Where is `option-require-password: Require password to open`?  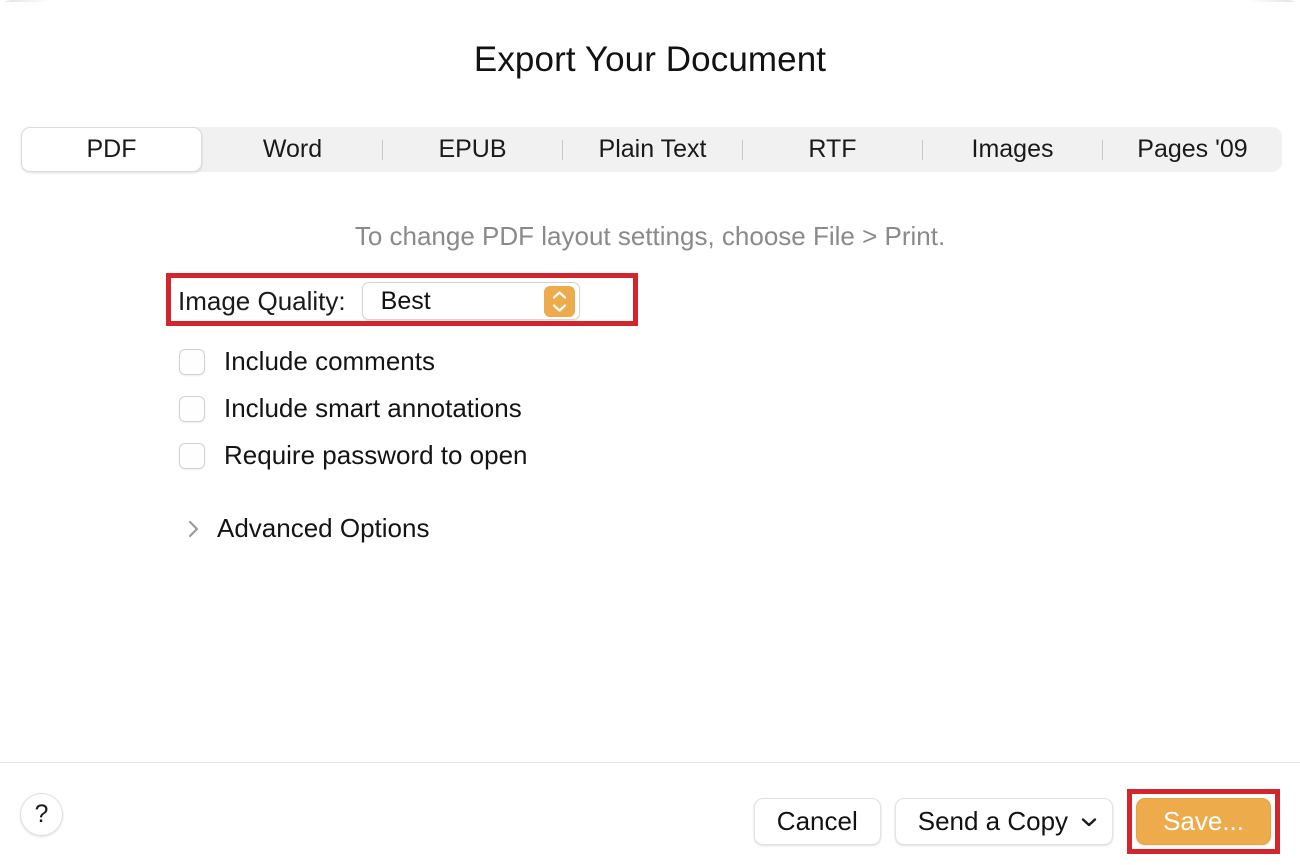 option-require-password: Require password to open is located at coordinates (353, 455).